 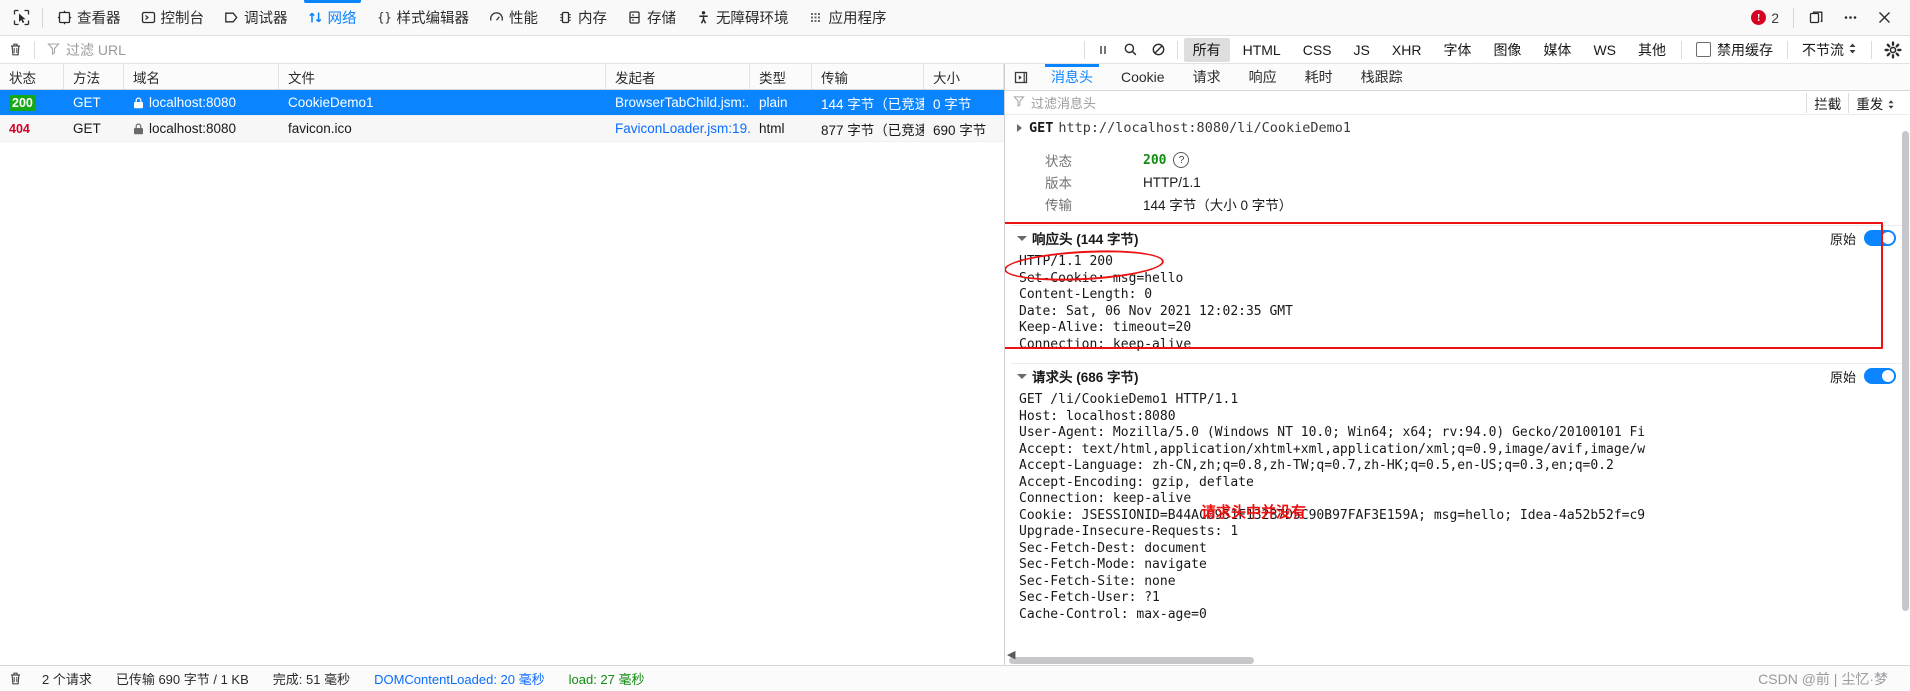 I want to click on summary-row-transfer: 传输 144 字节（大小 0 字节）, so click(x=1477, y=204).